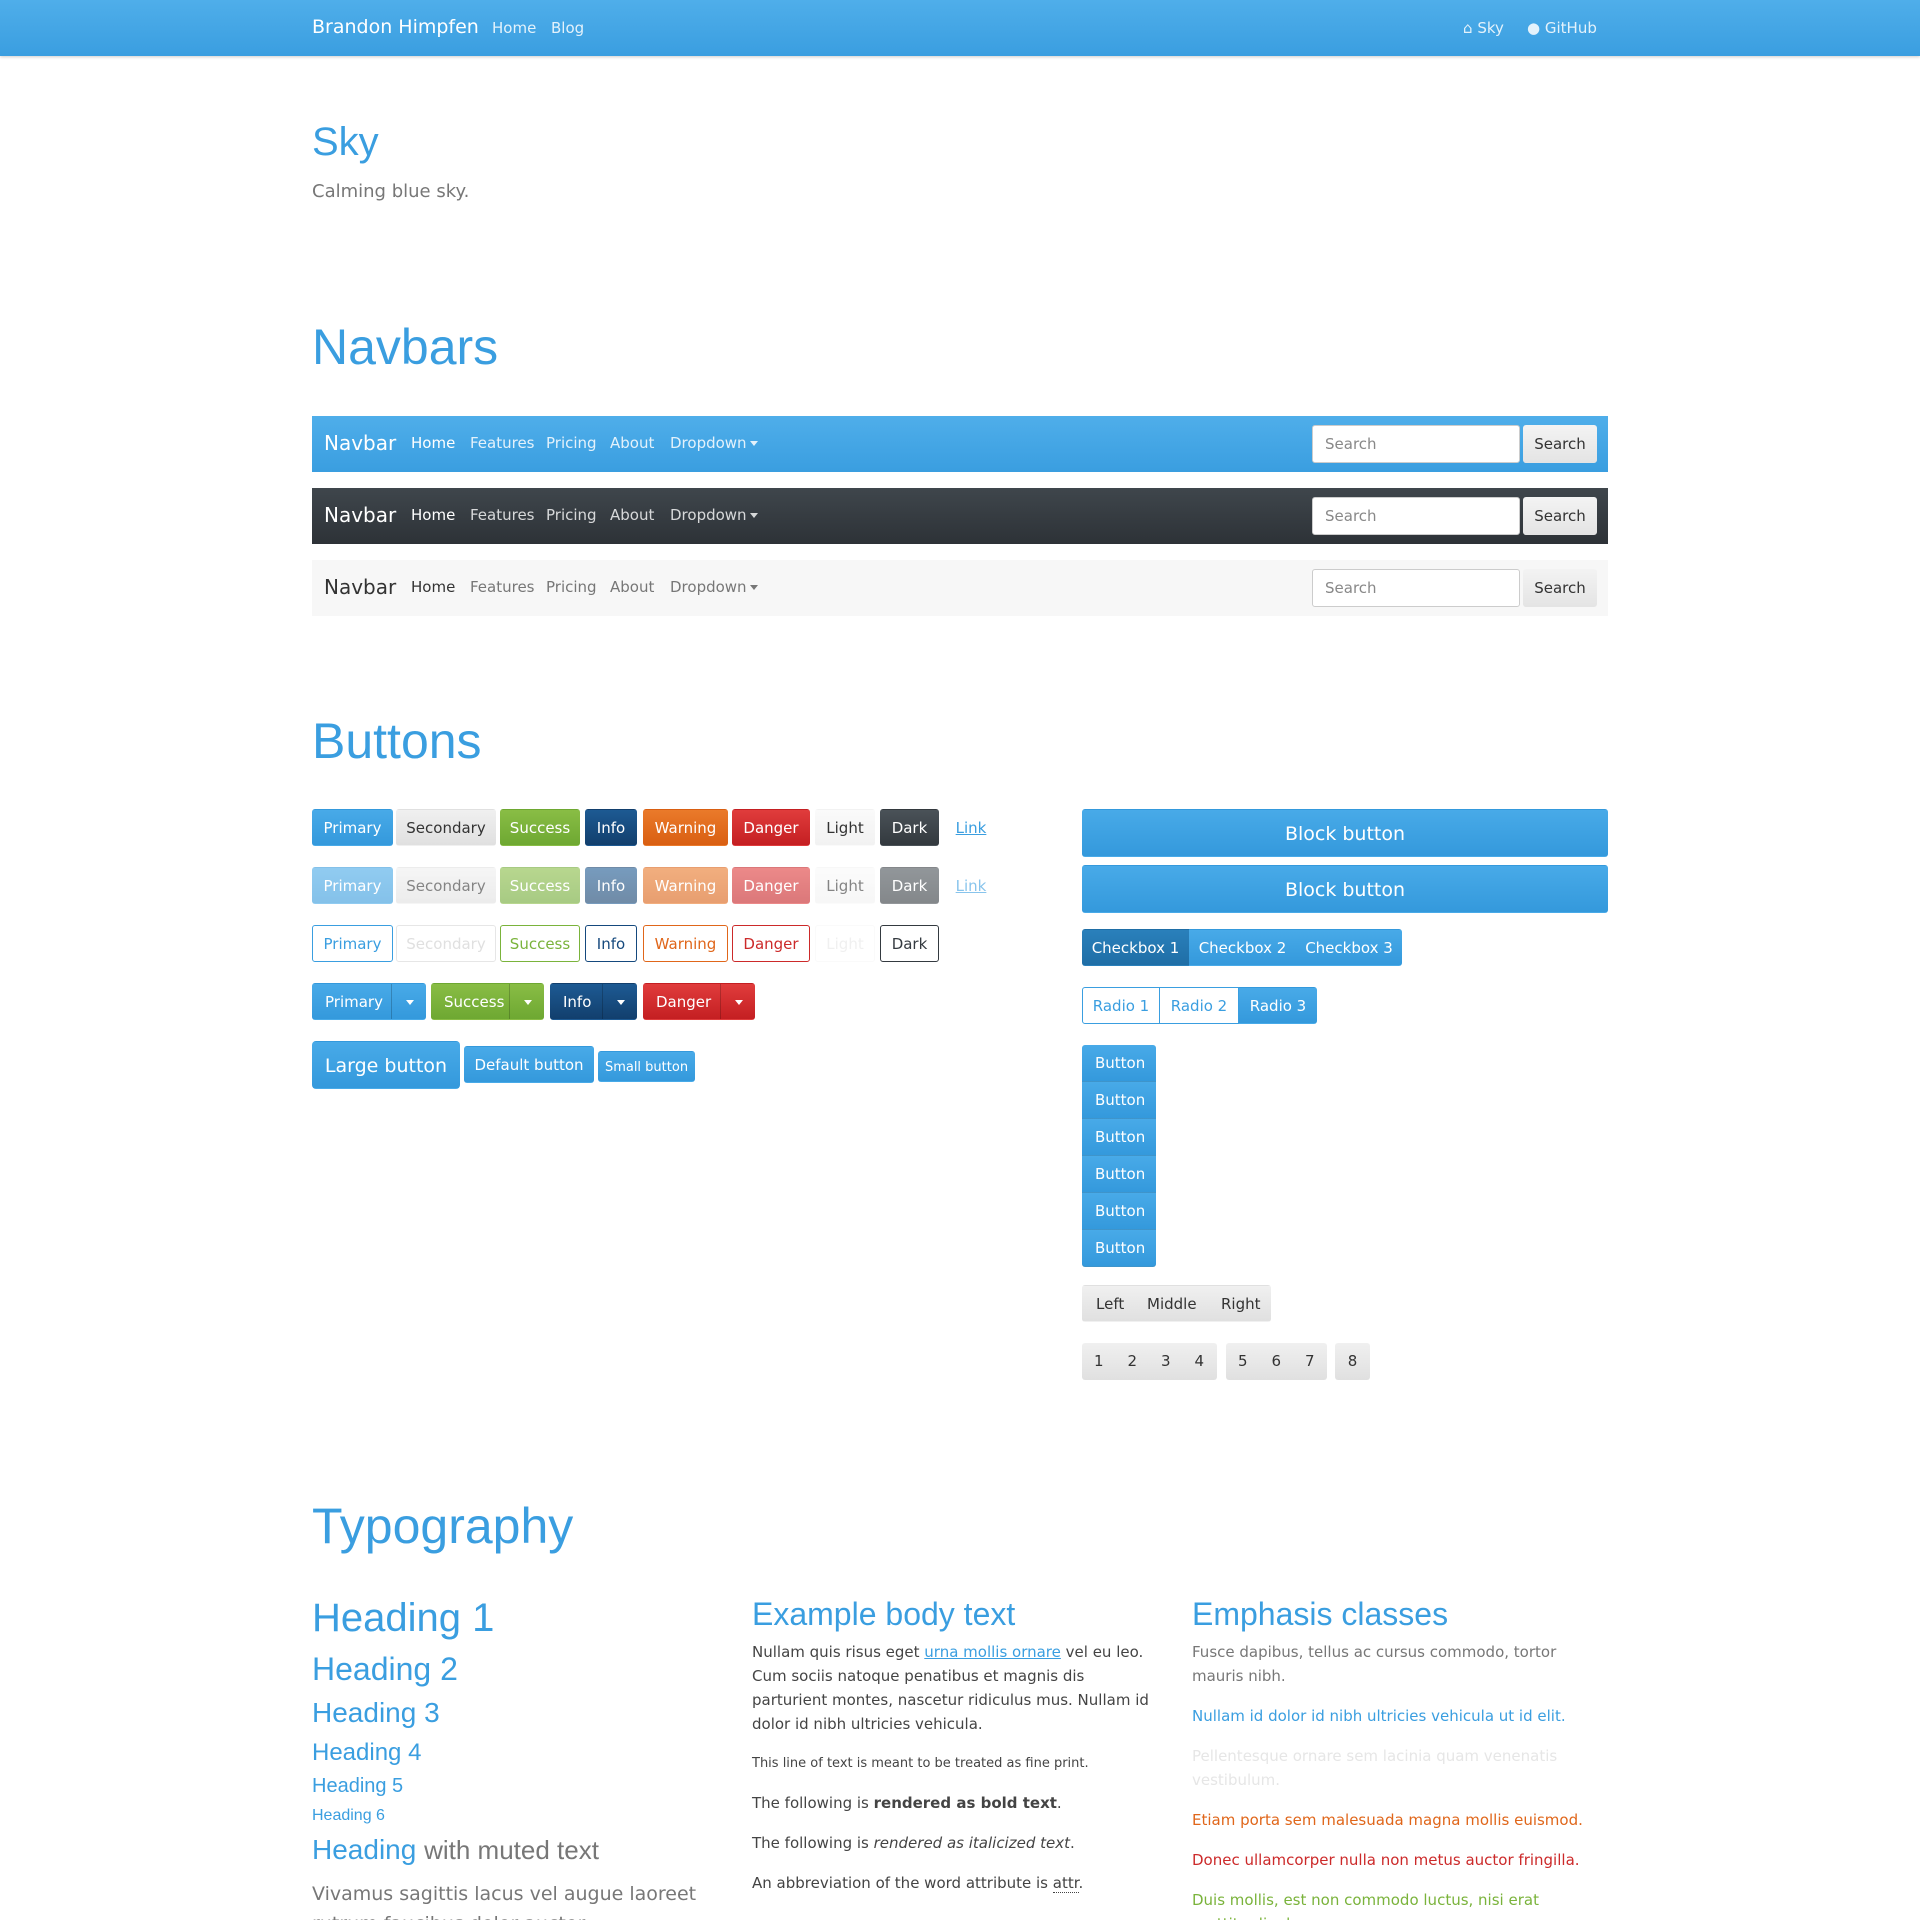  What do you see at coordinates (1243, 1361) in the screenshot?
I see `page-button-5: 5` at bounding box center [1243, 1361].